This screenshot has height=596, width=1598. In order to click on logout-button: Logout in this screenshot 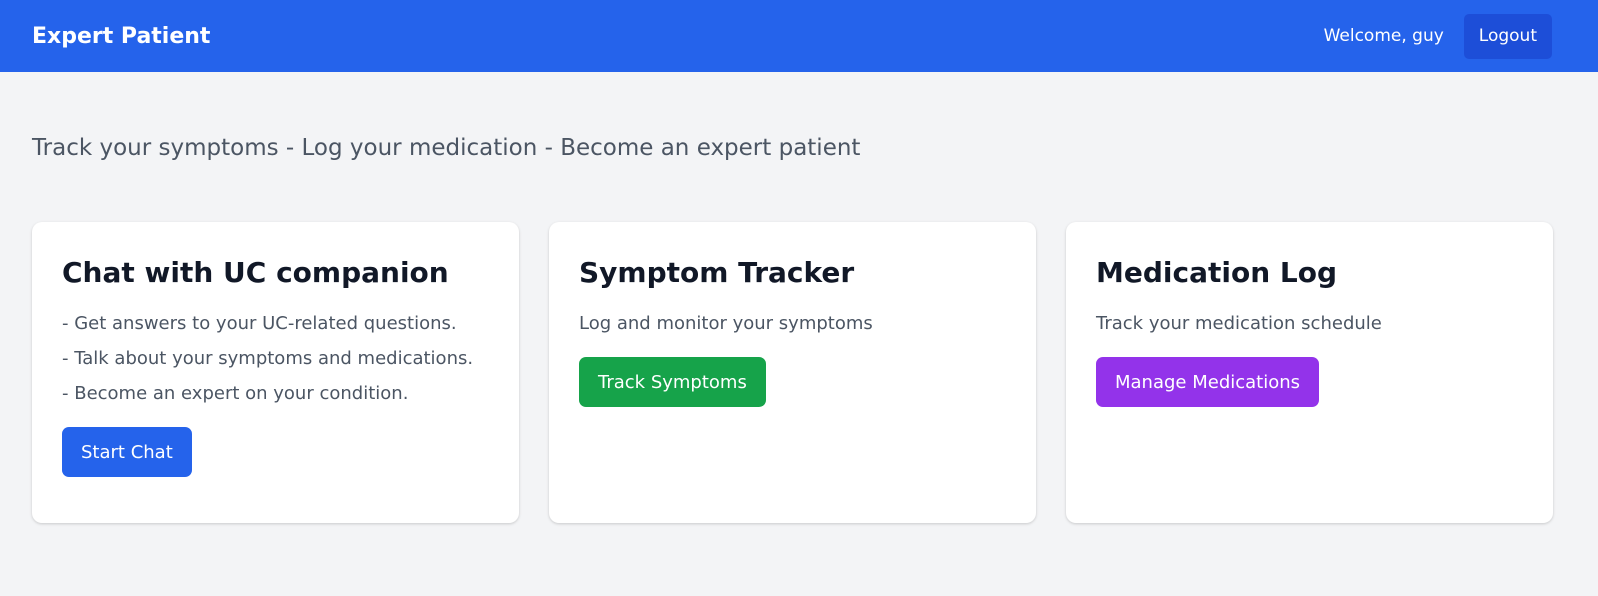, I will do `click(1507, 36)`.